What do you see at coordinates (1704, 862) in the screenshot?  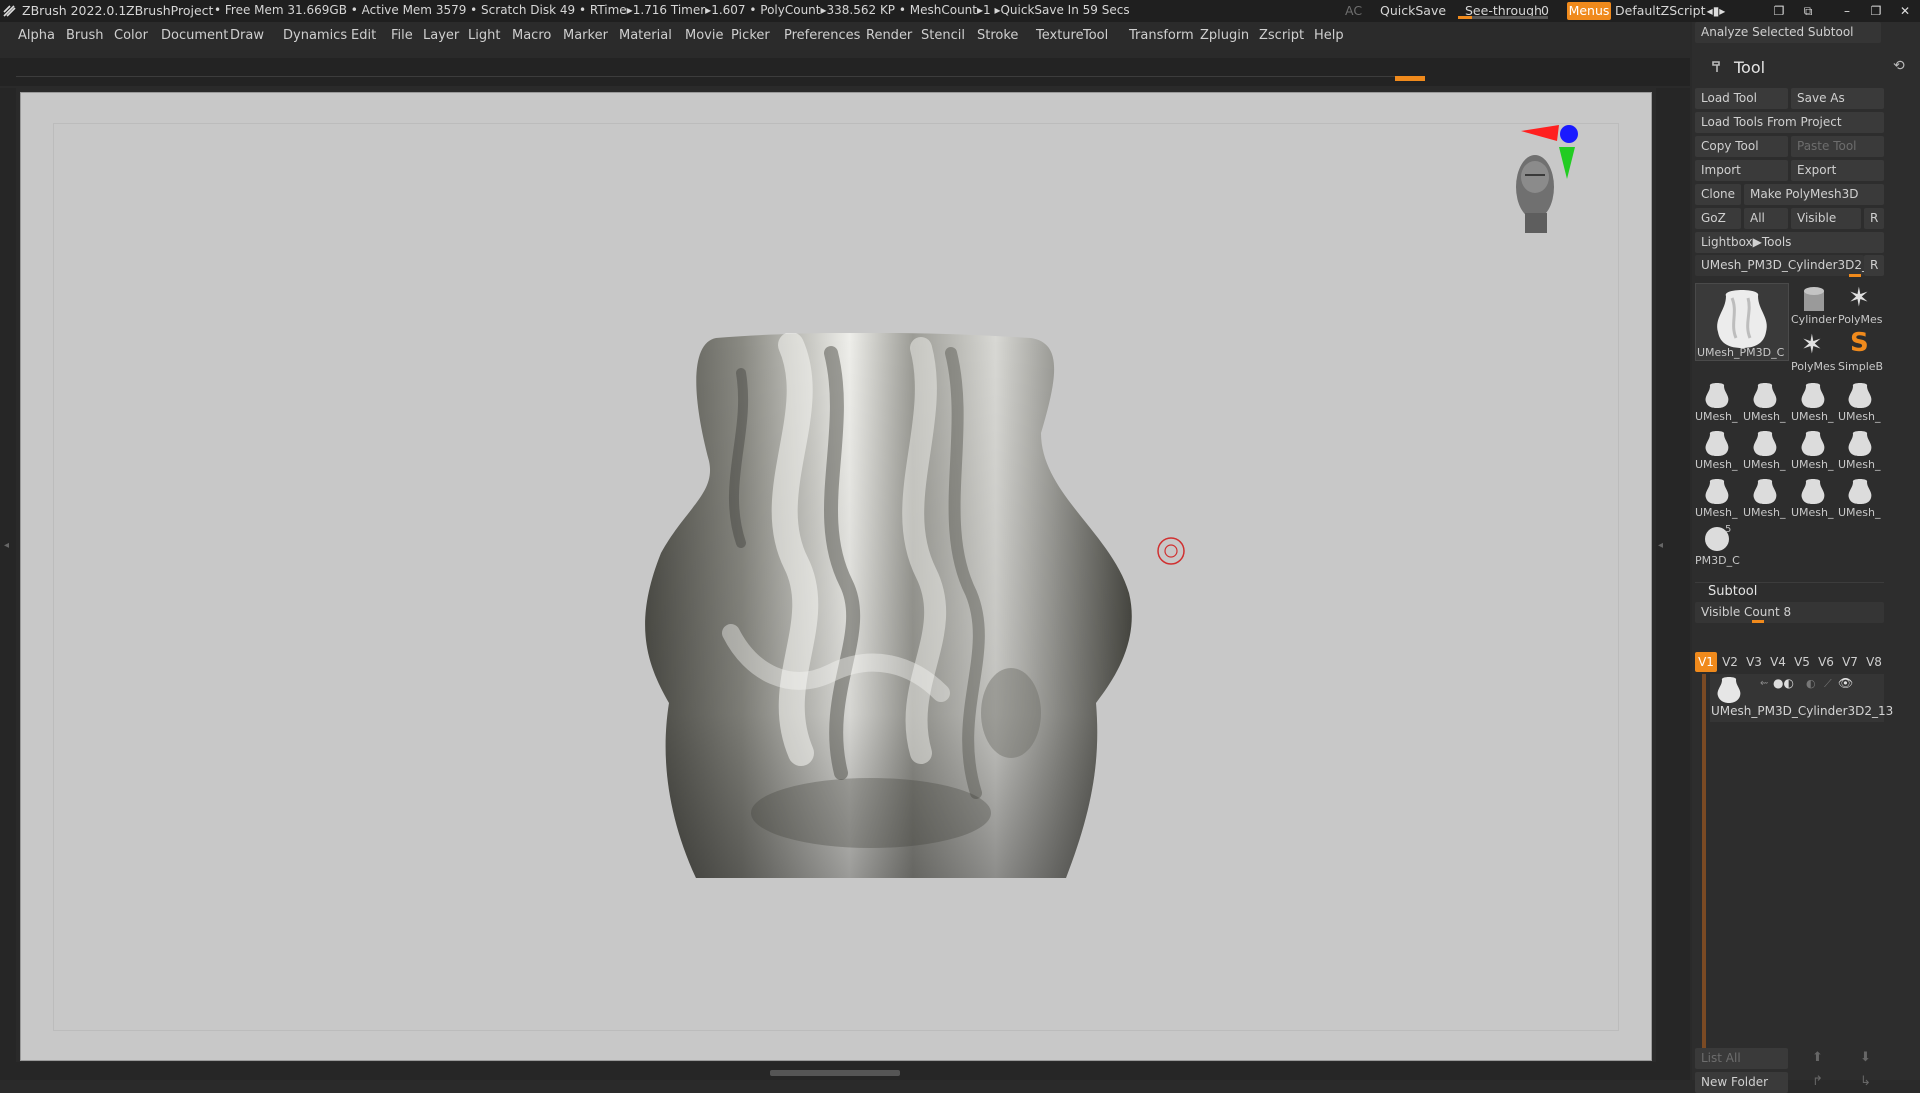 I see `subtool-list-scrollbar` at bounding box center [1704, 862].